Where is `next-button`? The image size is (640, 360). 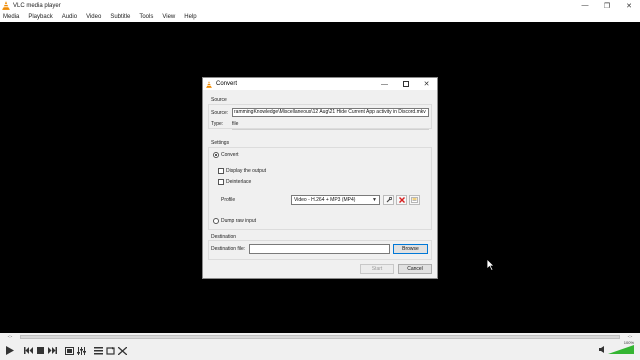
next-button is located at coordinates (52, 350).